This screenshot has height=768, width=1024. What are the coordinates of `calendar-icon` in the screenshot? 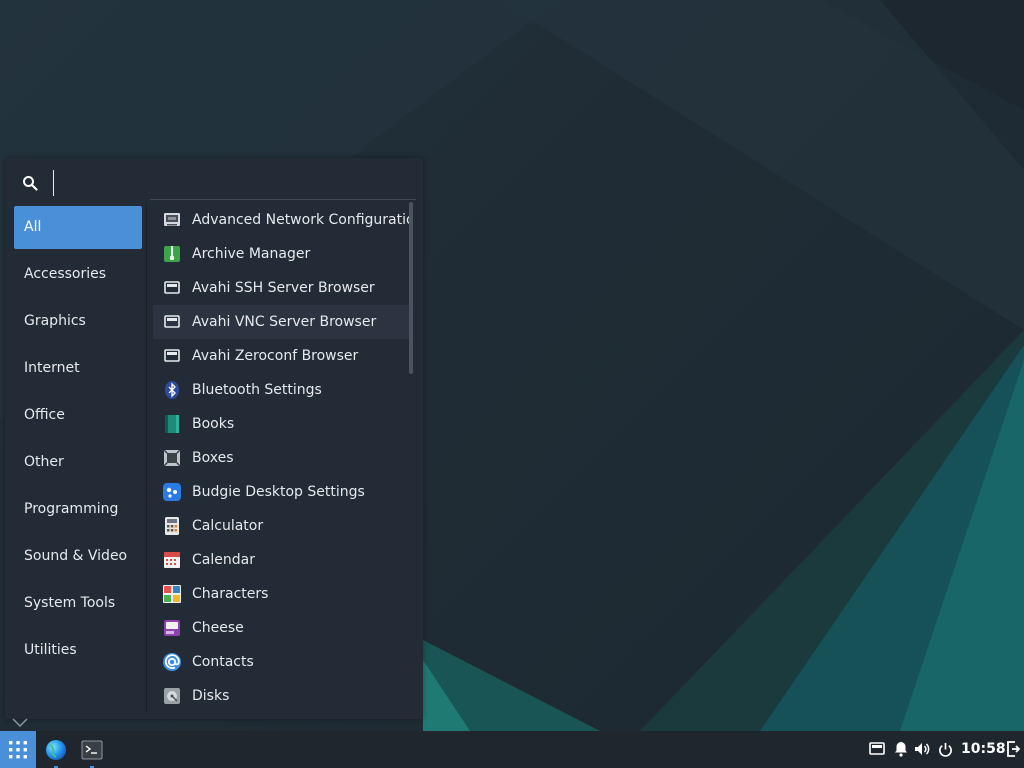 It's located at (172, 560).